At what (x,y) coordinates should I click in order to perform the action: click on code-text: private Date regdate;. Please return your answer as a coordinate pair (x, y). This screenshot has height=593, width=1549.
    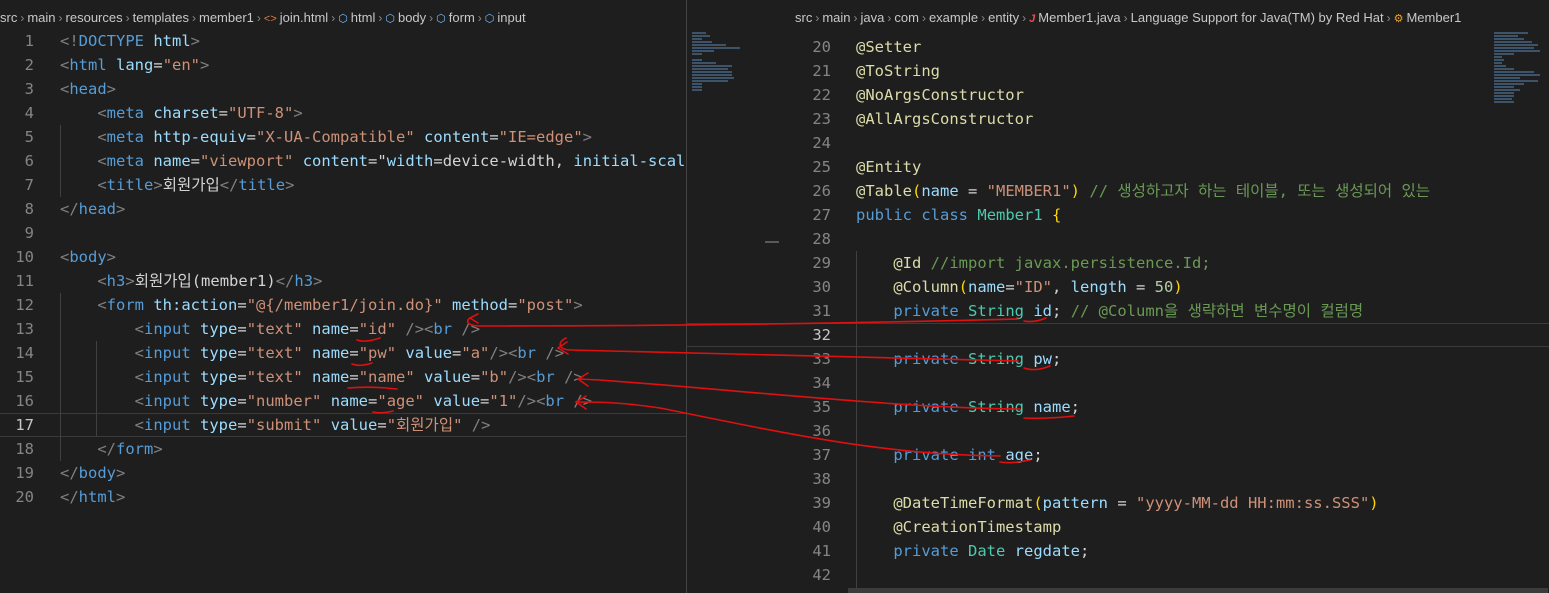
    Looking at the image, I should click on (991, 551).